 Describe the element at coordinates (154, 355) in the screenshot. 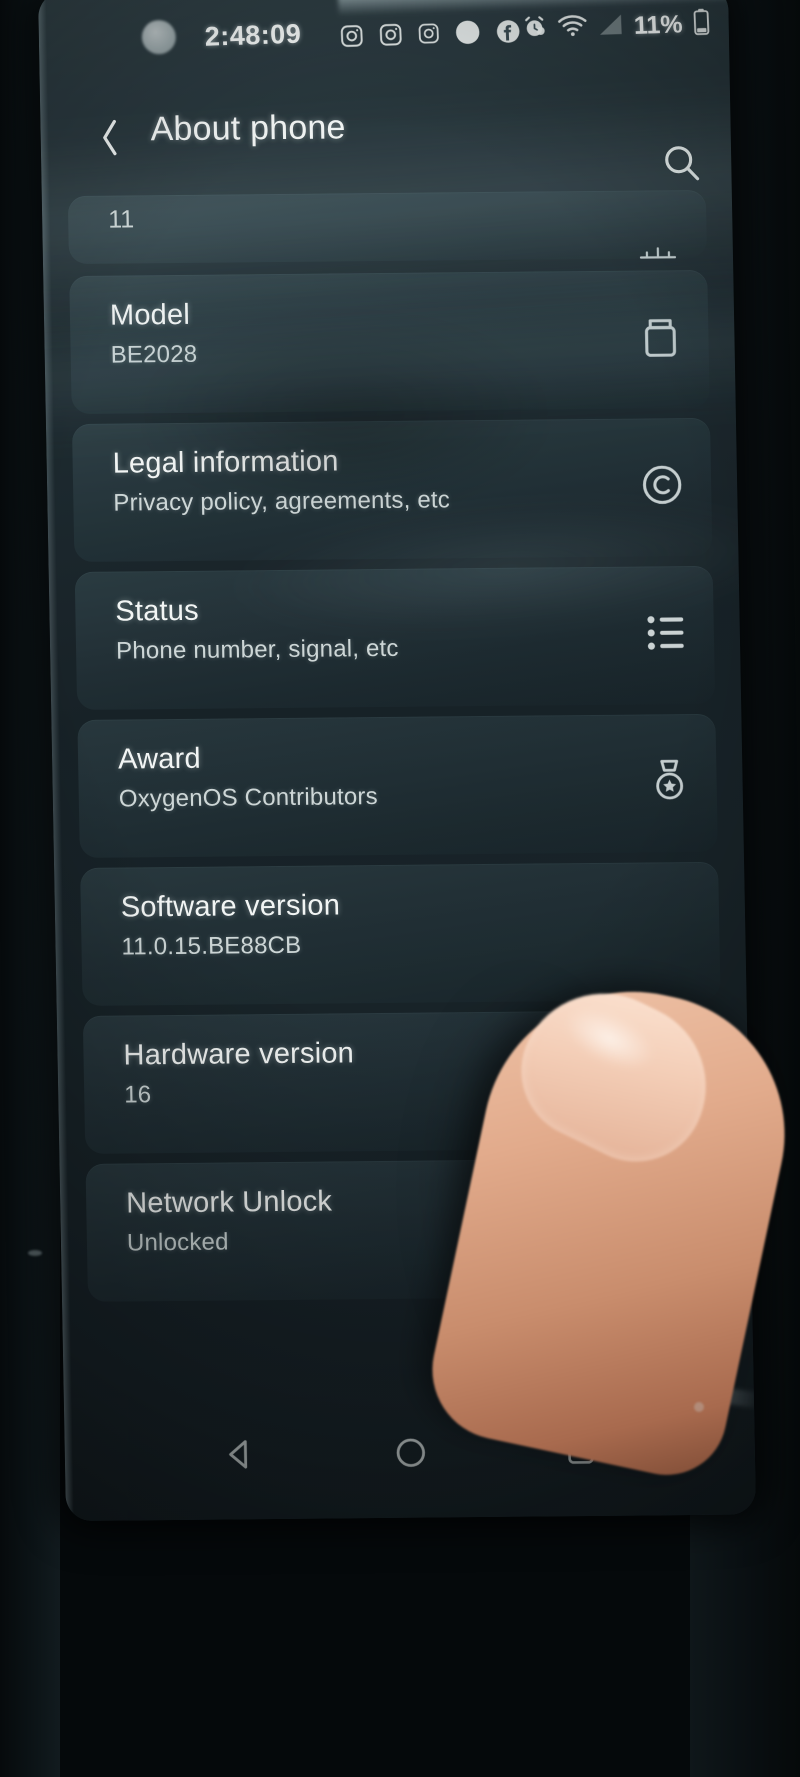

I see `list-item-subtitle: BE2028` at that location.